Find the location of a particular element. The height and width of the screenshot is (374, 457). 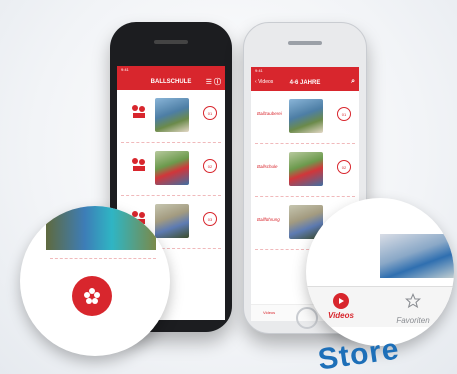

category-row: 01 is located at coordinates (171, 116).